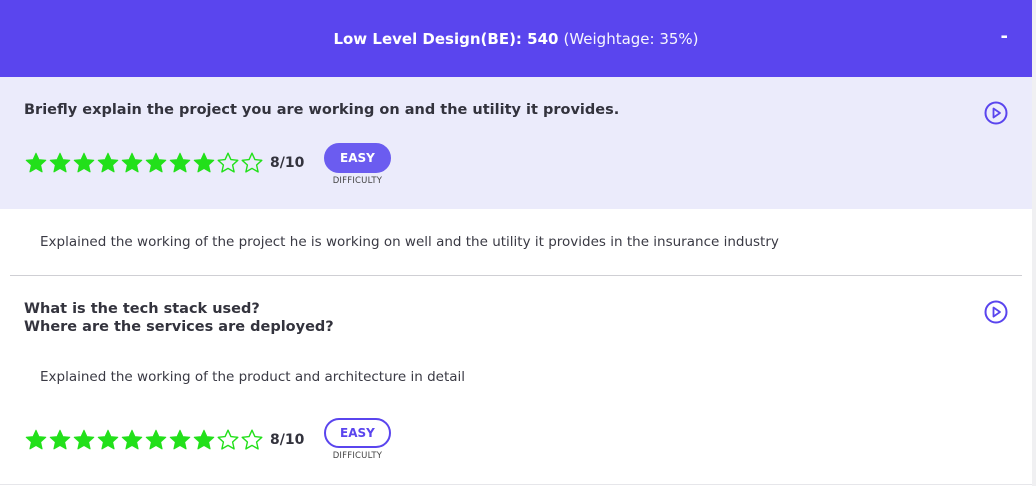  I want to click on divider, so click(516, 275).